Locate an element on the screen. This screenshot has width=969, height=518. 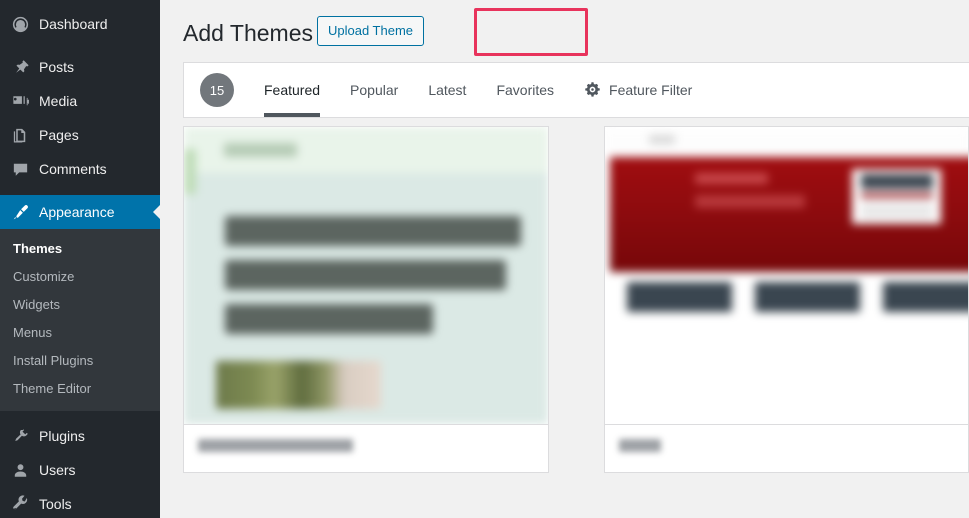
comments-icon is located at coordinates (24, 169).